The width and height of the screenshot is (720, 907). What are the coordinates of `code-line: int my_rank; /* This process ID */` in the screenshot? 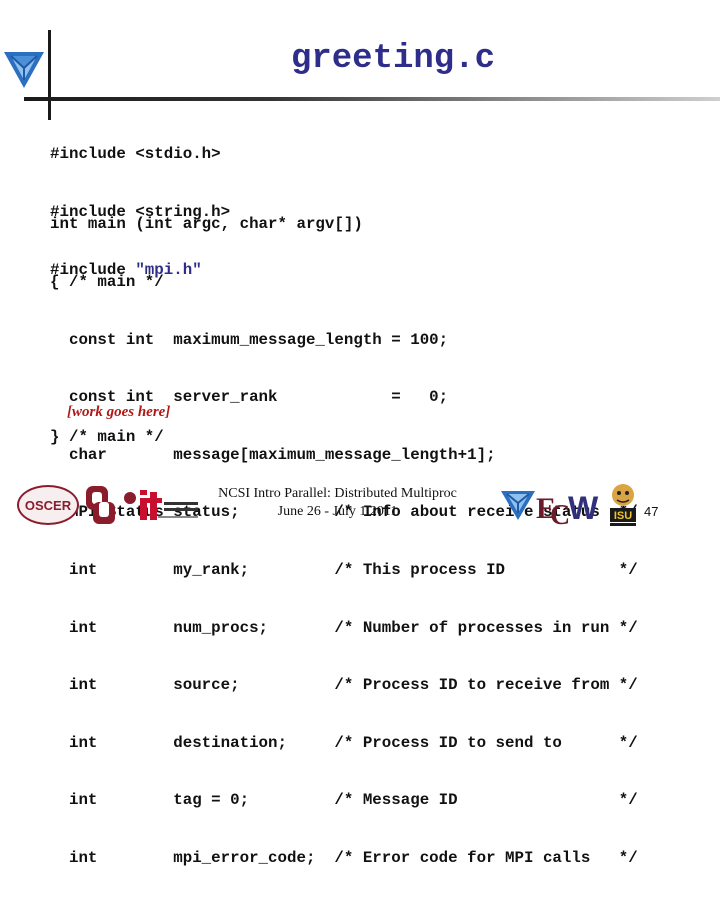 It's located at (344, 569).